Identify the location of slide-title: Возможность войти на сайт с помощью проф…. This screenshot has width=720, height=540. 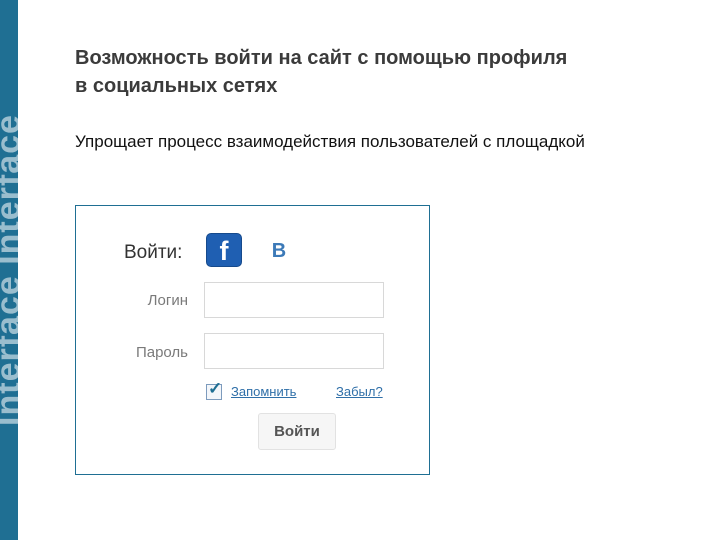
(385, 72).